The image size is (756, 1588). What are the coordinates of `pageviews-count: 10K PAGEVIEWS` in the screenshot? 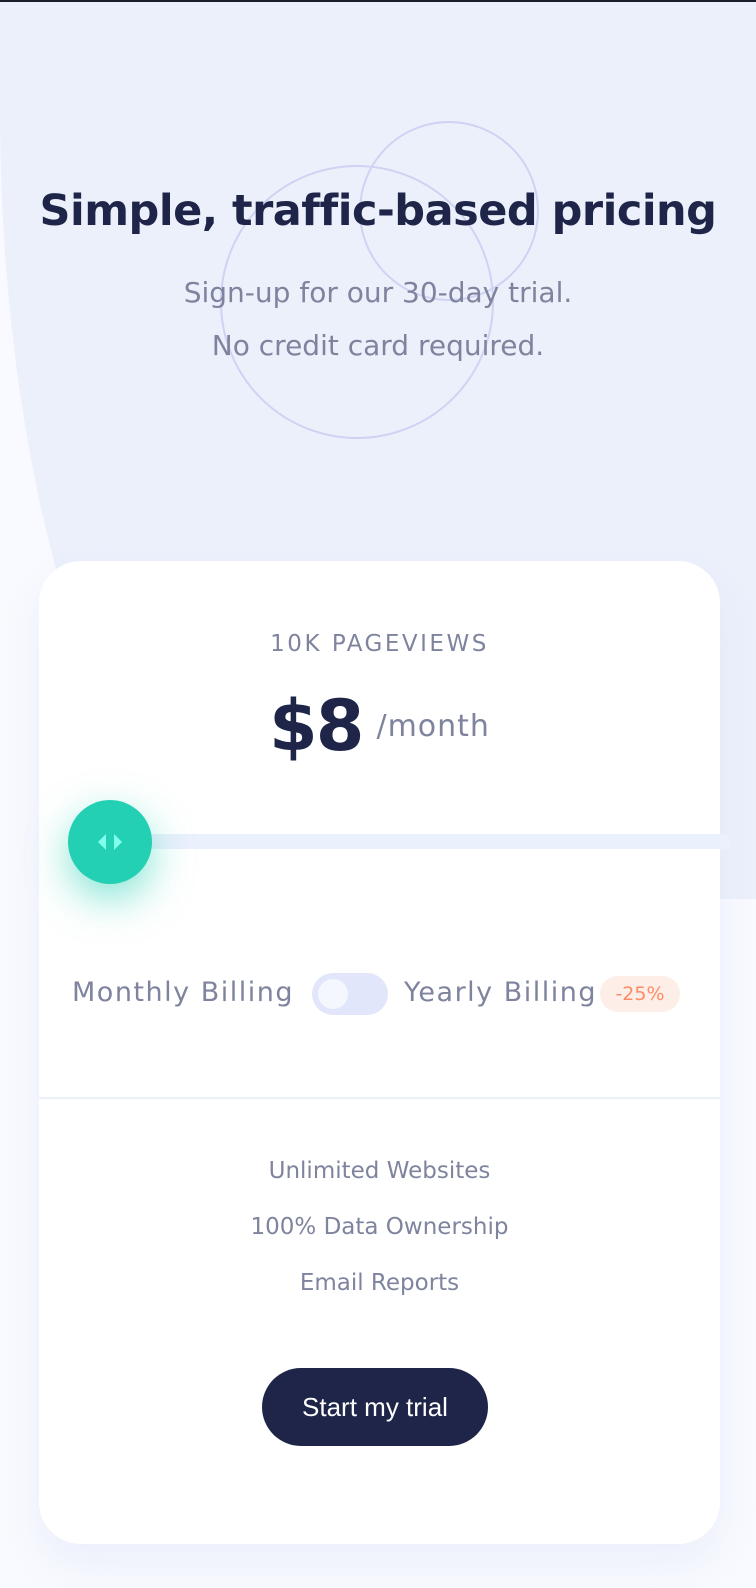 It's located at (379, 644).